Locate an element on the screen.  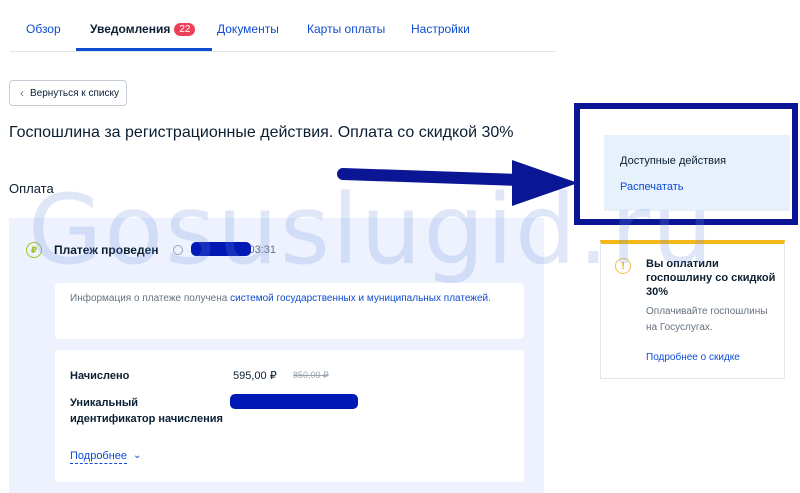
annotation-highlight-frame: Доступные действия Распечатать is located at coordinates (686, 164).